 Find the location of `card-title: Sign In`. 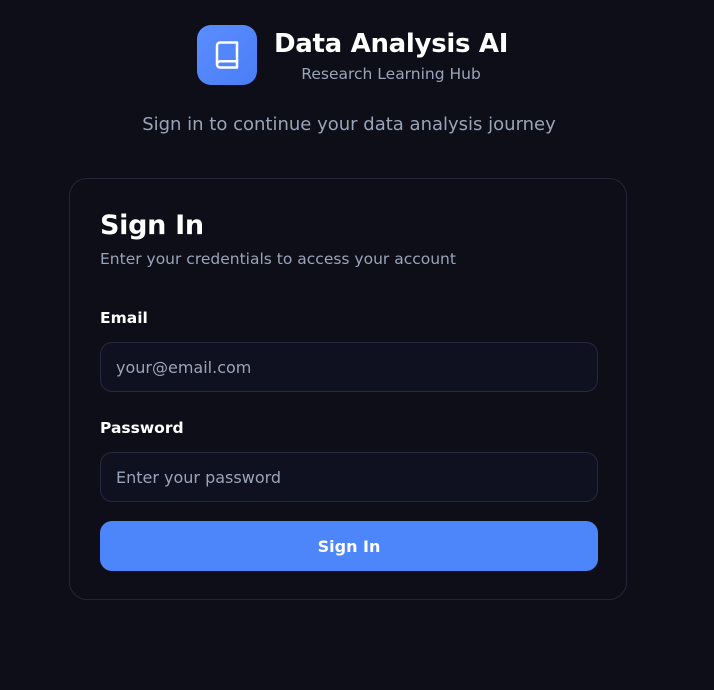

card-title: Sign In is located at coordinates (152, 225).